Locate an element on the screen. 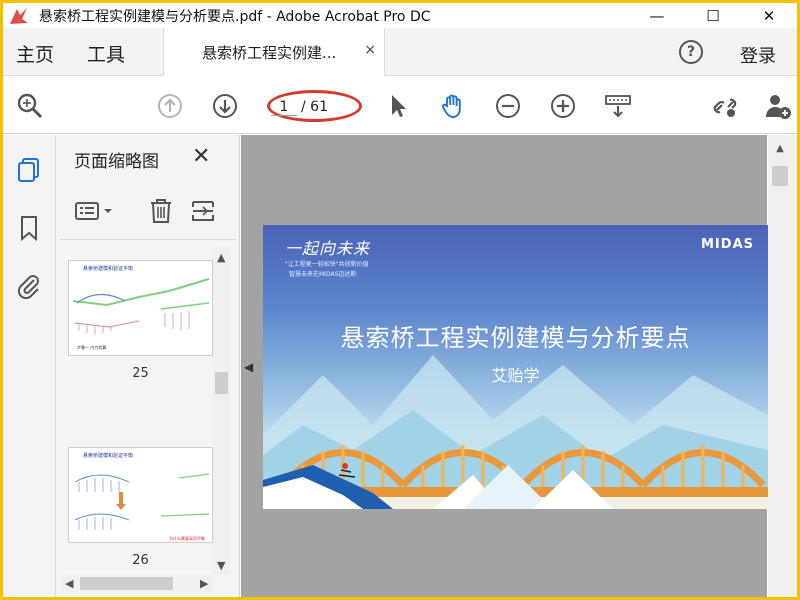 This screenshot has height=600, width=800. thumbnail-page-number: 26 is located at coordinates (140, 560).